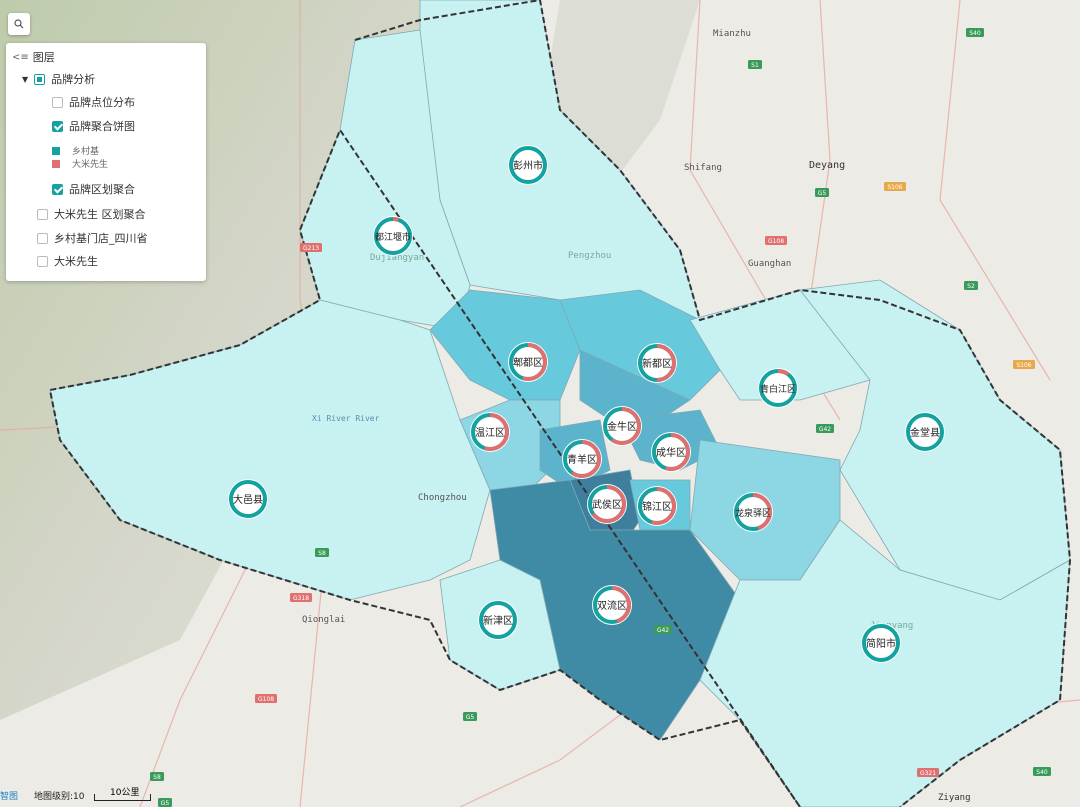 The width and height of the screenshot is (1080, 807). I want to click on road-shield: G321, so click(928, 772).